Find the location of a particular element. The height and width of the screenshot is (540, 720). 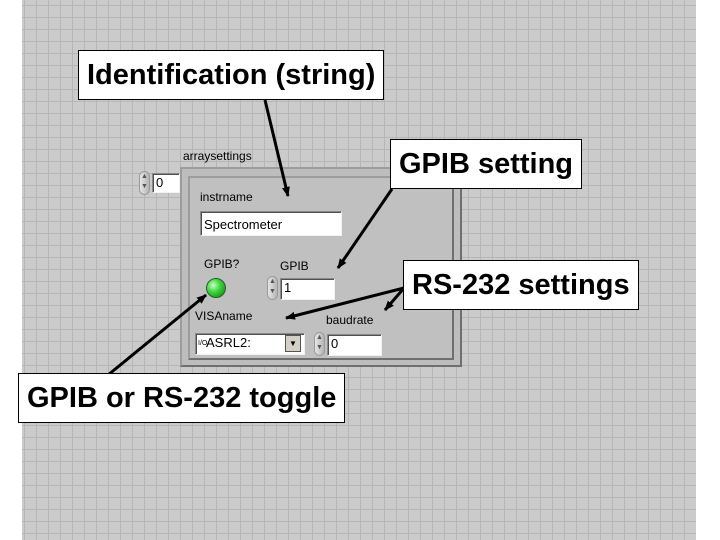

arrow-rs232-visa is located at coordinates (345, 303).